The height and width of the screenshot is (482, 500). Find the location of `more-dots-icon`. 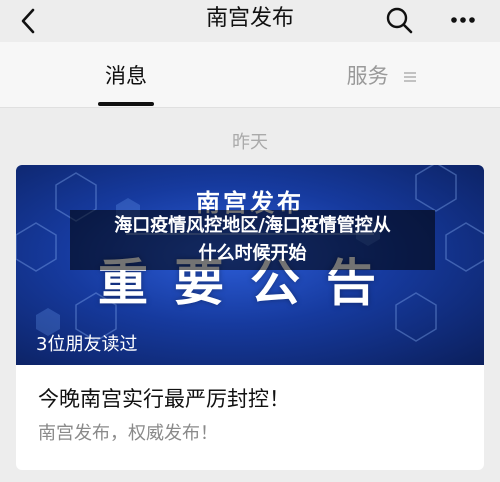

more-dots-icon is located at coordinates (463, 20).